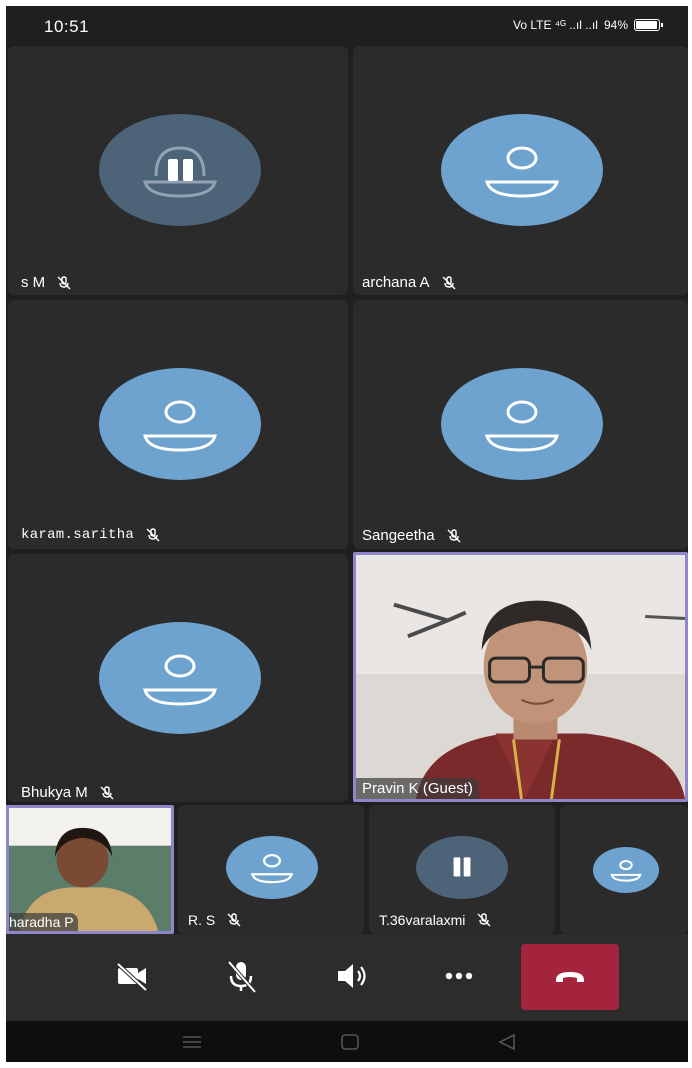 The image size is (692, 1068). What do you see at coordinates (615, 25) in the screenshot?
I see `battery-percent: 94%` at bounding box center [615, 25].